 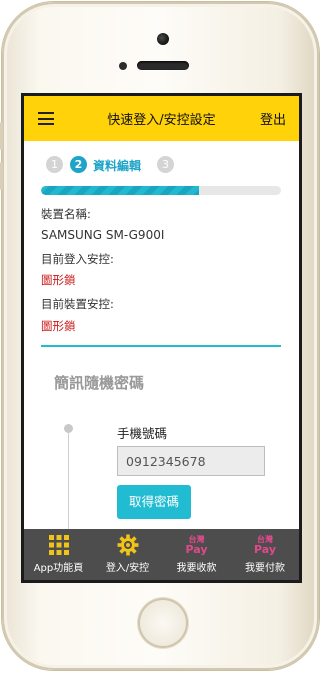 I want to click on top-bar: 快速登入/安控設定 登出, so click(x=161, y=118).